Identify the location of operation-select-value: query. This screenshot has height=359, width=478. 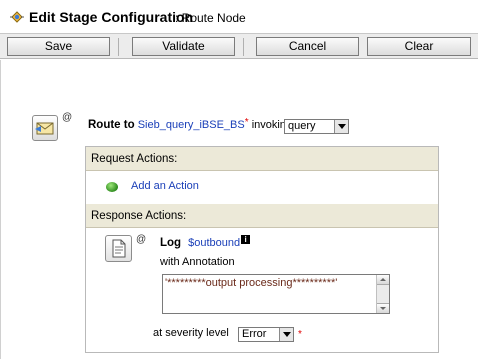
(302, 126).